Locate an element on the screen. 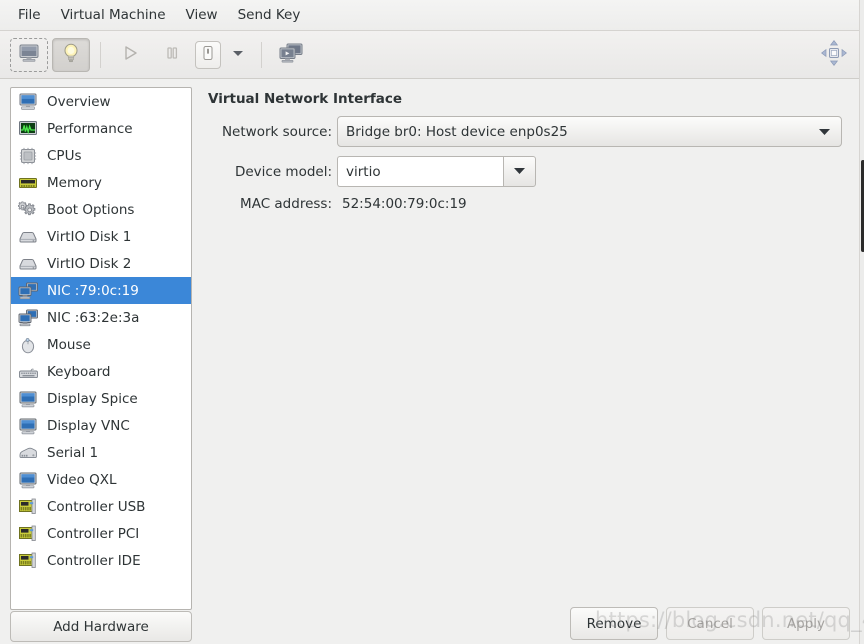 This screenshot has height=644, width=864. sidebar-item-video-qxl: Video QXL is located at coordinates (101, 479).